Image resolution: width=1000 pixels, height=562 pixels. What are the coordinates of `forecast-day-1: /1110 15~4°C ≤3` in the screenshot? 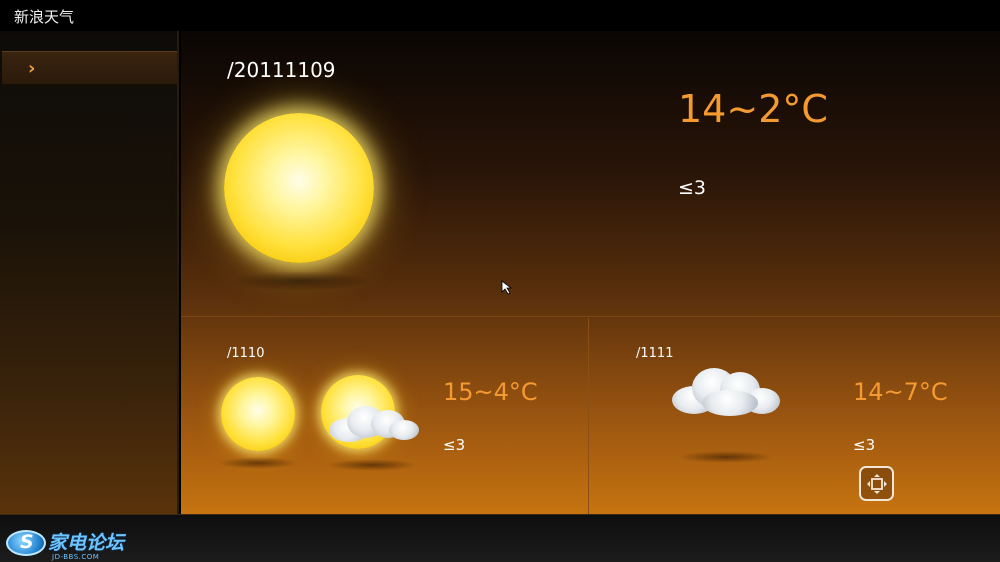 It's located at (385, 416).